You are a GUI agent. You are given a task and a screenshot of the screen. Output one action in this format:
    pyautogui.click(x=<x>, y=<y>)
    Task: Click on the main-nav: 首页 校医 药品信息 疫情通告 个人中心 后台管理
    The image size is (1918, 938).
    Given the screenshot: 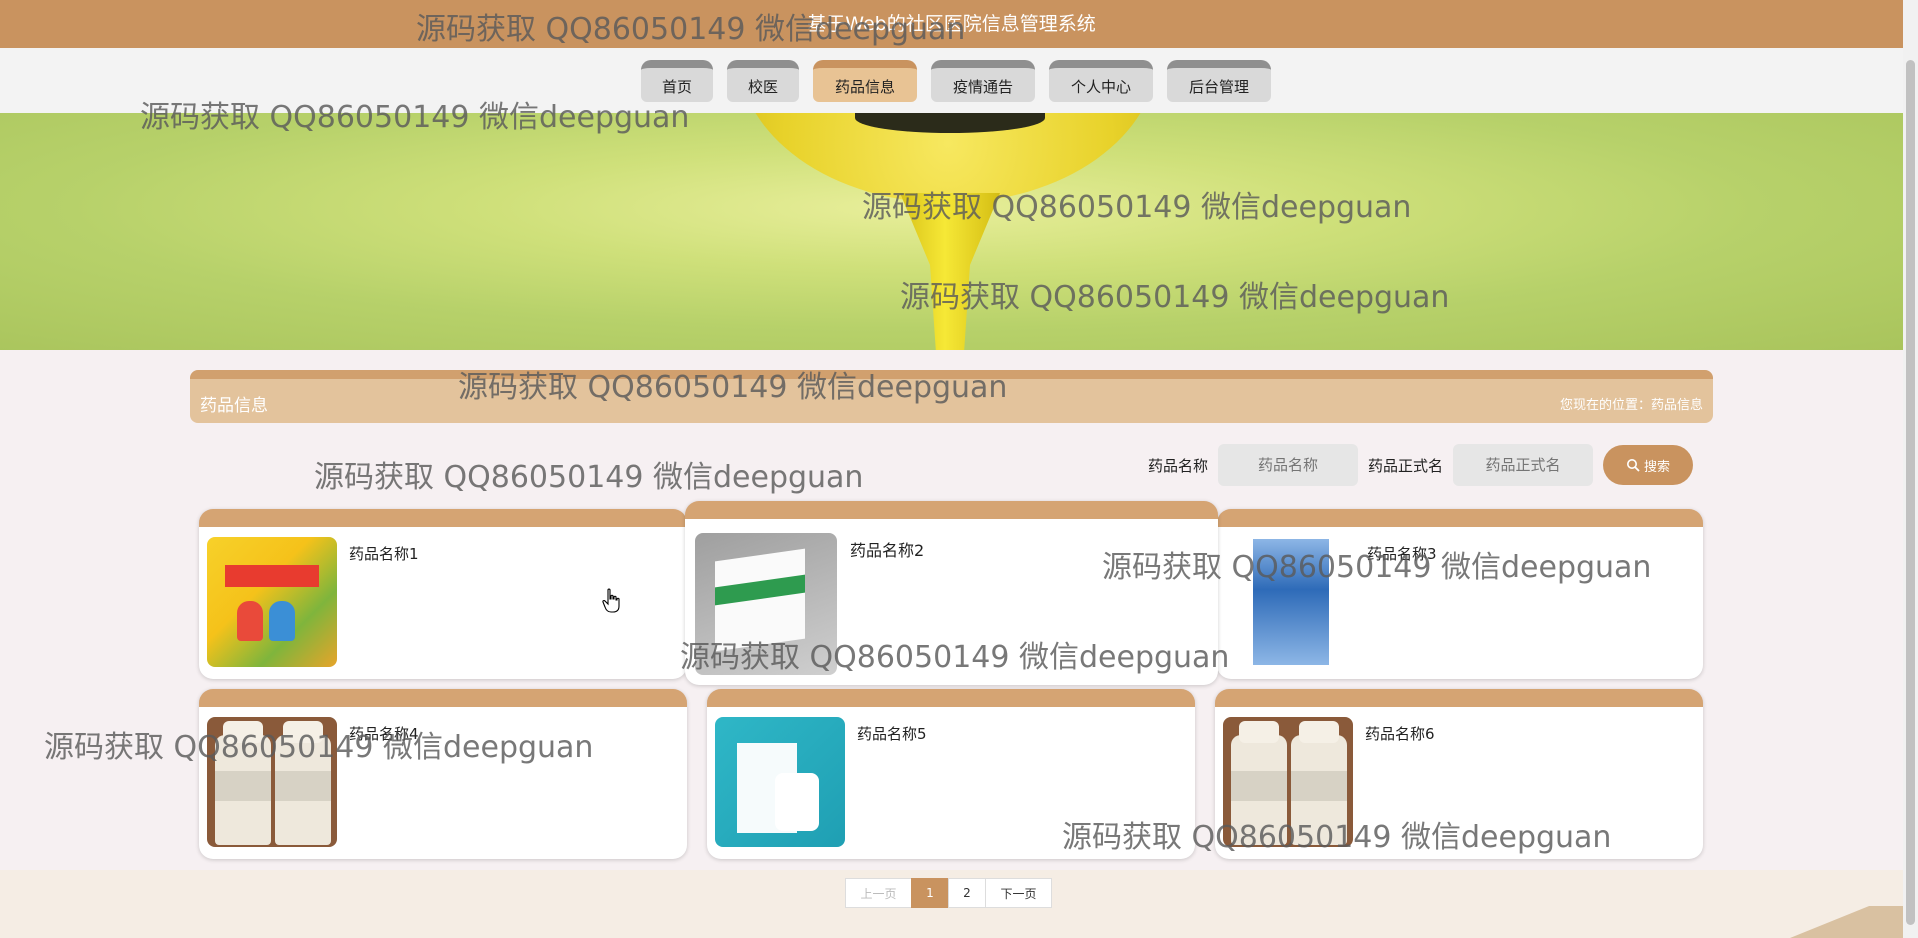 What is the action you would take?
    pyautogui.click(x=951, y=80)
    